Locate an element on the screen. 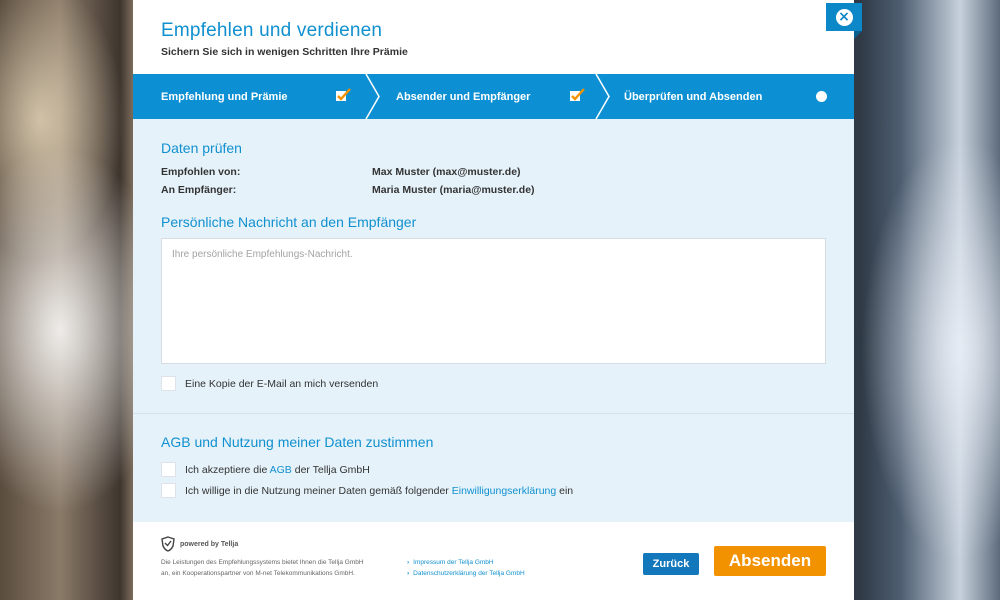 Image resolution: width=1000 pixels, height=600 pixels. step-referral-reward: Empfehlung und Prämie is located at coordinates (256, 96).